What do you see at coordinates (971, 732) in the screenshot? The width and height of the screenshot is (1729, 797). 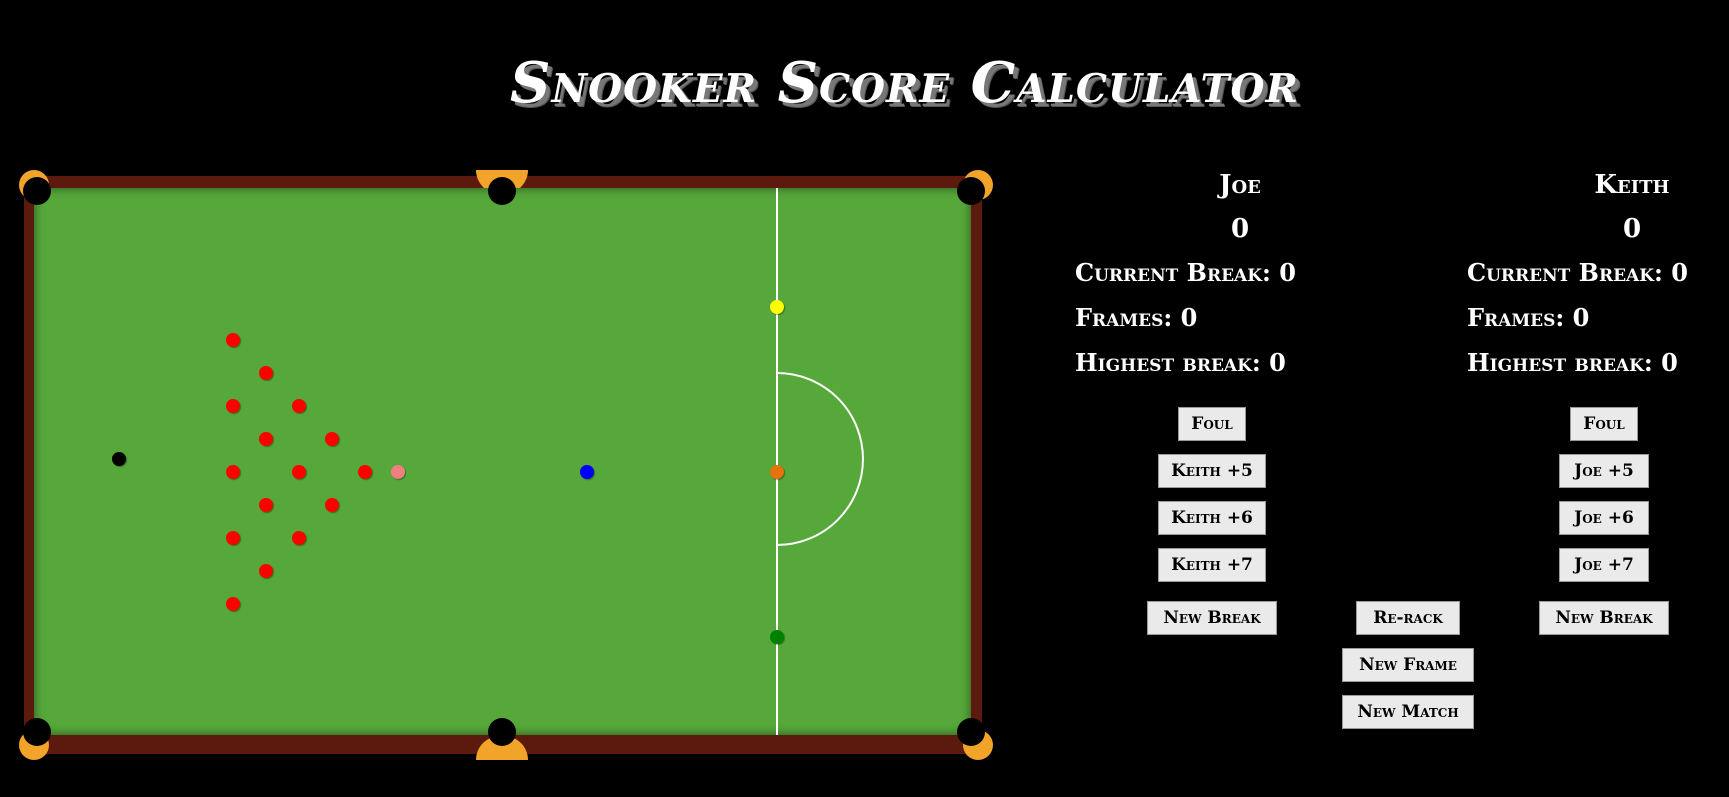 I see `pocket-bottom-right` at bounding box center [971, 732].